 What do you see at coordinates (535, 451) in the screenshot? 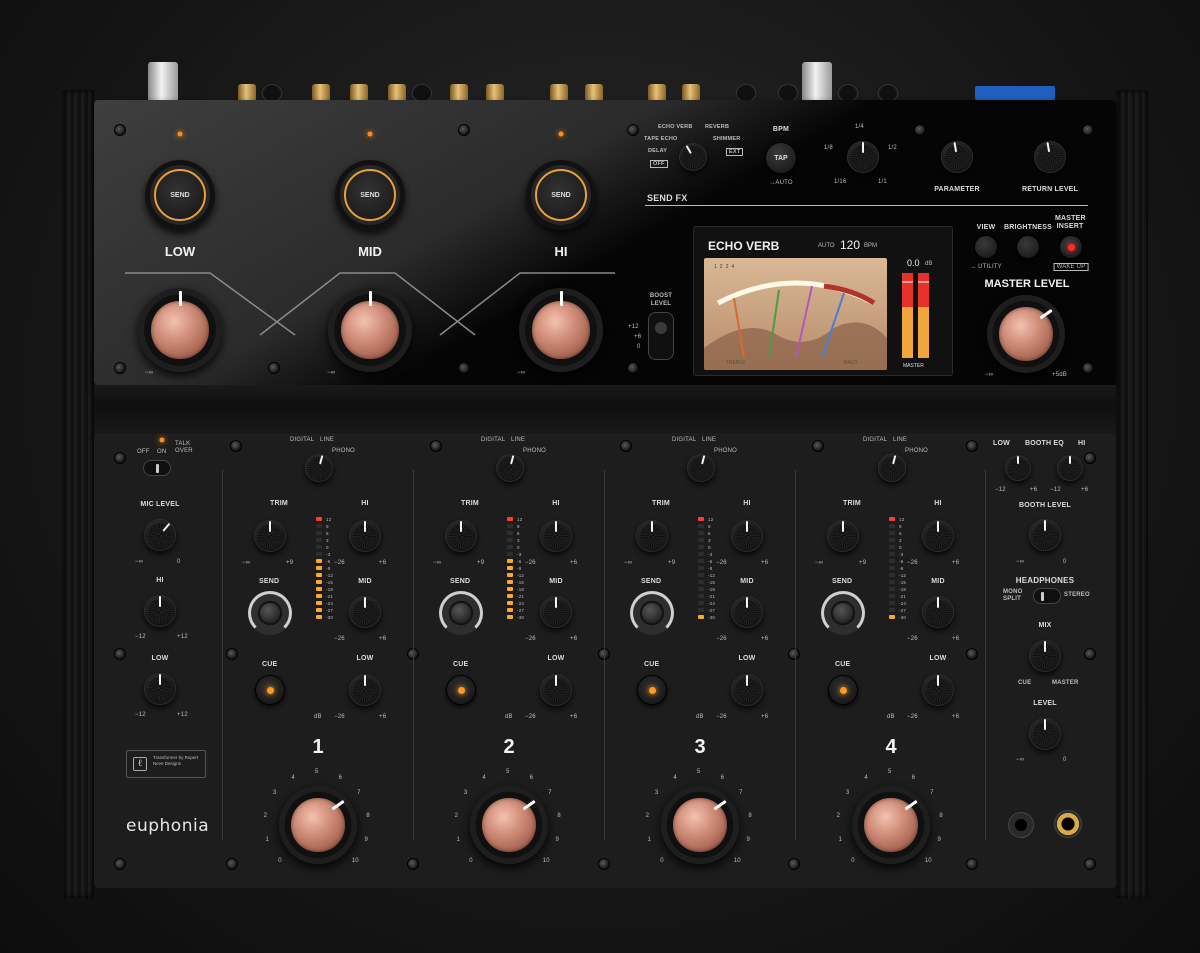
I see `input-phono-label: PHONO` at bounding box center [535, 451].